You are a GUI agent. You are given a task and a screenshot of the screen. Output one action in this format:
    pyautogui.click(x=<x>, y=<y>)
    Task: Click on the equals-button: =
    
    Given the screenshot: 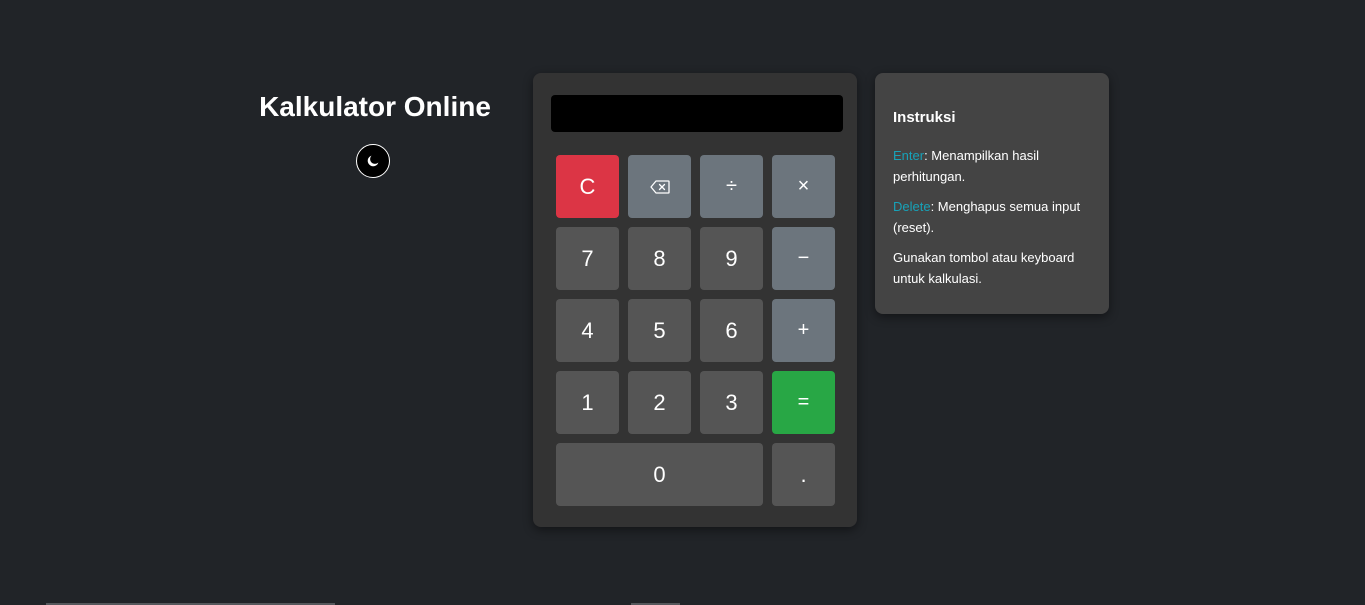 What is the action you would take?
    pyautogui.click(x=803, y=402)
    